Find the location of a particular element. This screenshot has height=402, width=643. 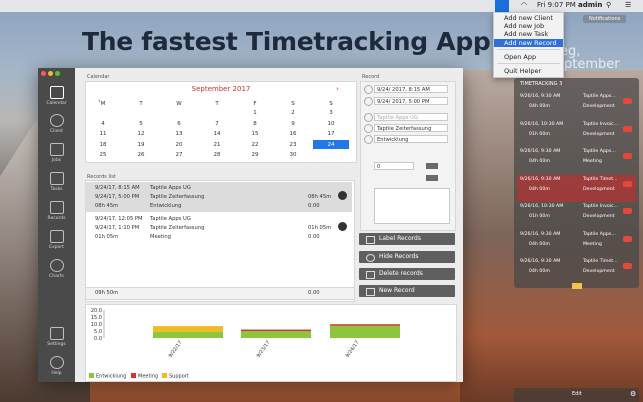

close-window-button is located at coordinates (43, 73).